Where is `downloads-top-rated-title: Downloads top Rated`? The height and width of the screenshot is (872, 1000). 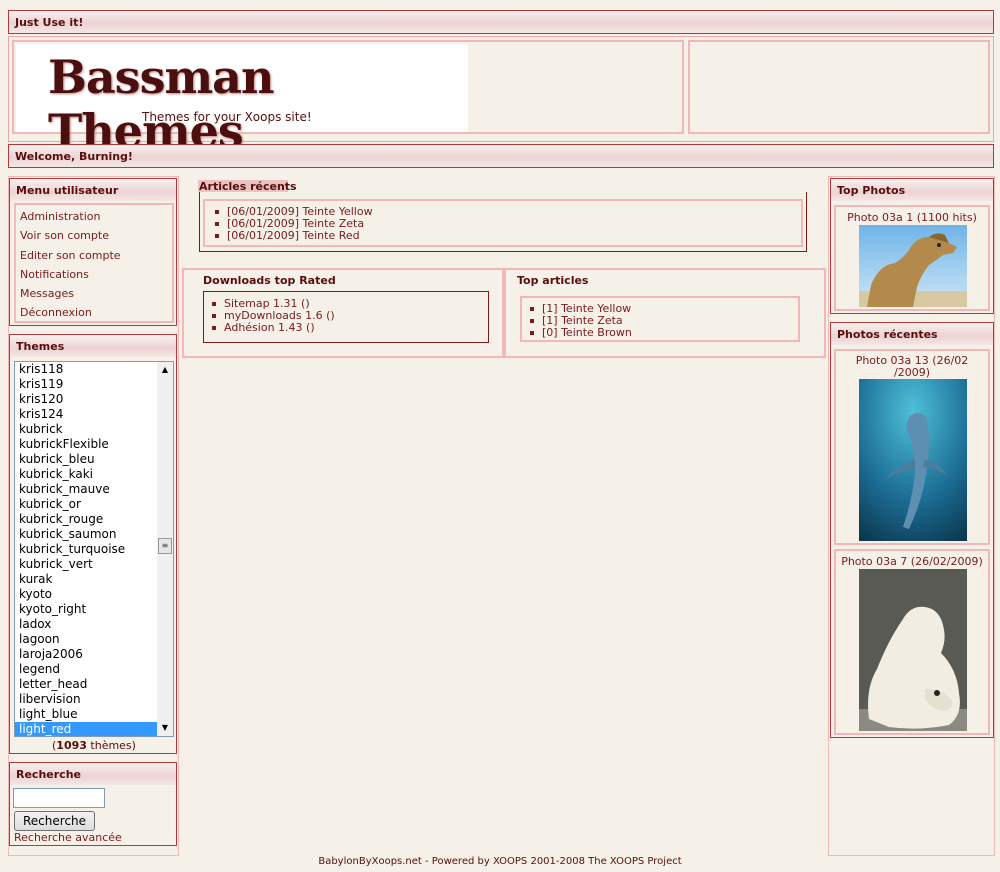 downloads-top-rated-title: Downloads top Rated is located at coordinates (269, 280).